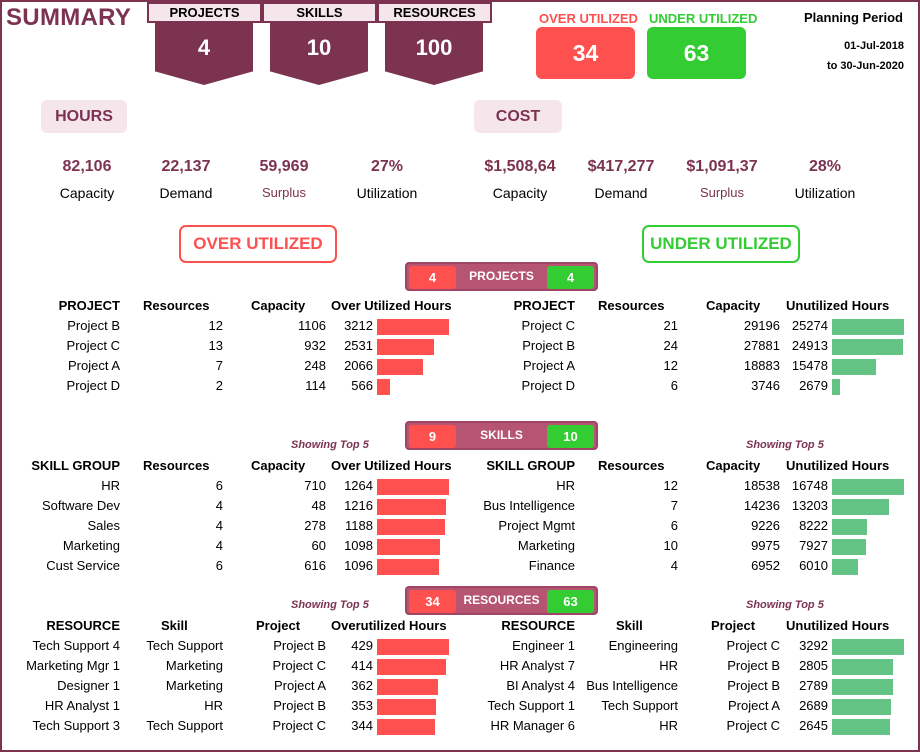  Describe the element at coordinates (537, 665) in the screenshot. I see `resource-under-row-name: HR Analyst 7` at that location.